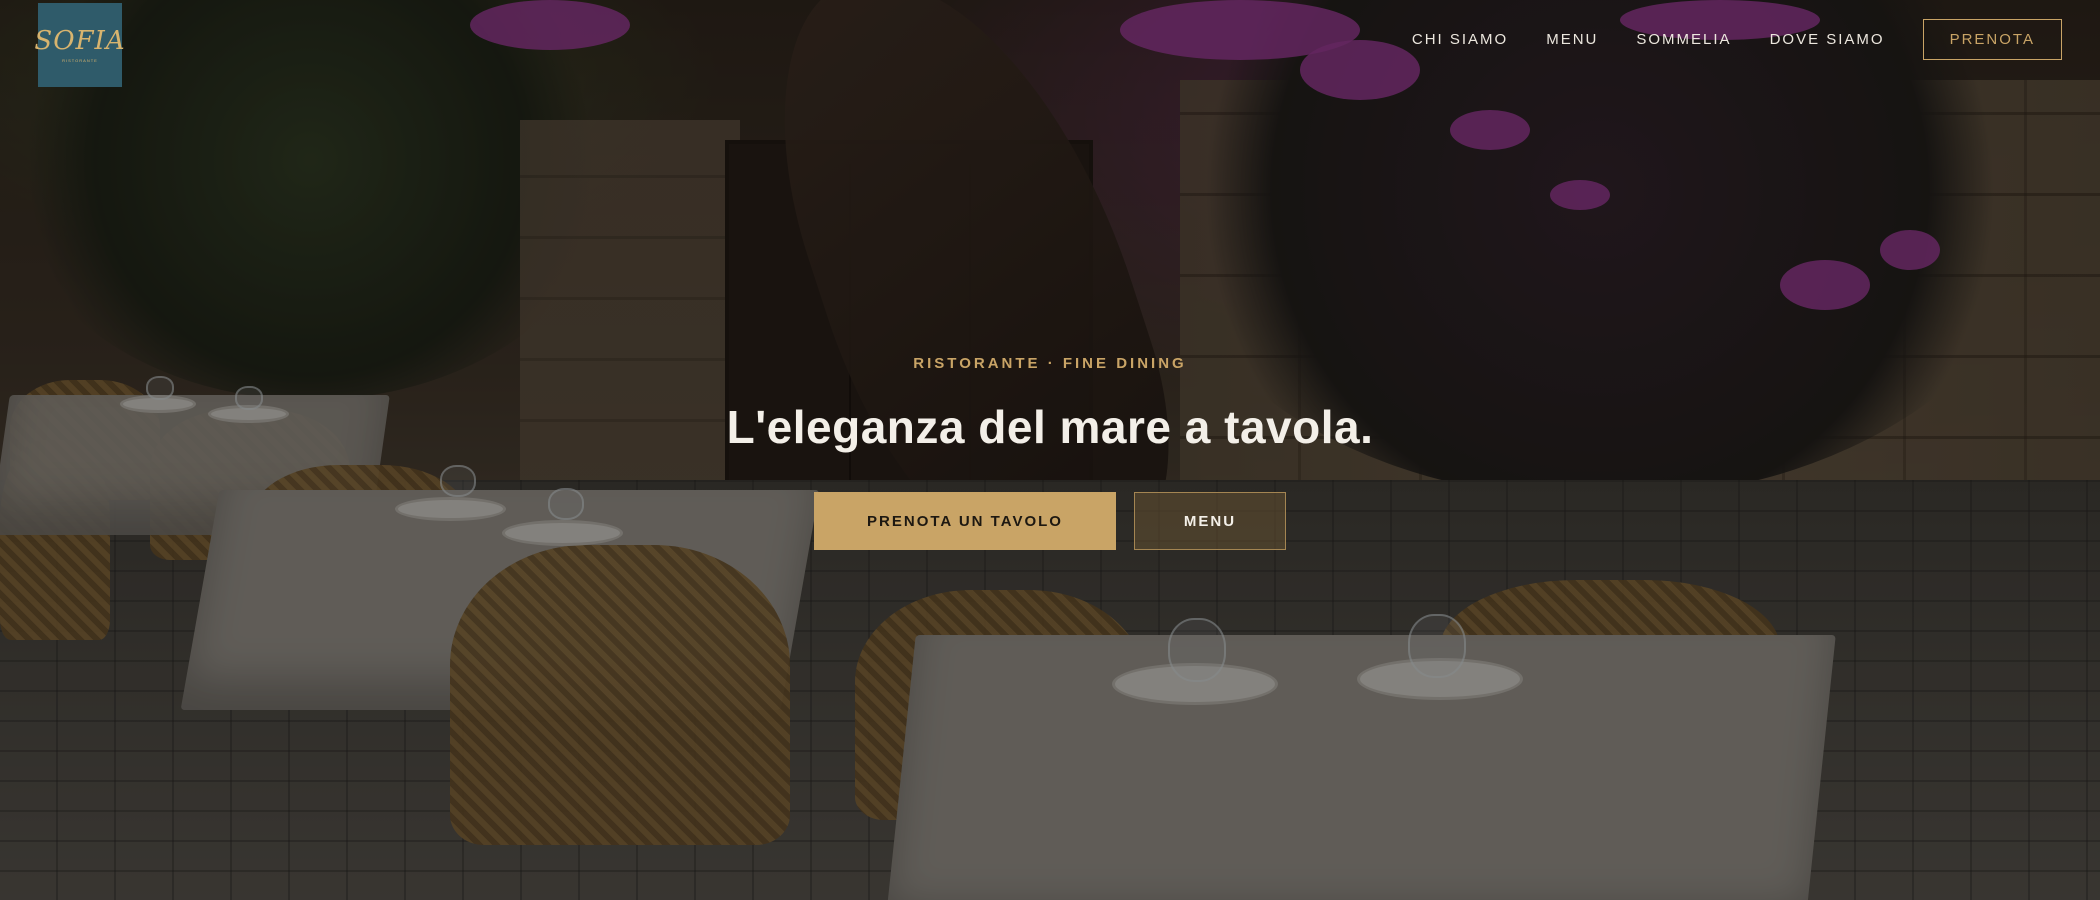  What do you see at coordinates (1683, 39) in the screenshot?
I see `nav-link-sommelia: SOMMELIA` at bounding box center [1683, 39].